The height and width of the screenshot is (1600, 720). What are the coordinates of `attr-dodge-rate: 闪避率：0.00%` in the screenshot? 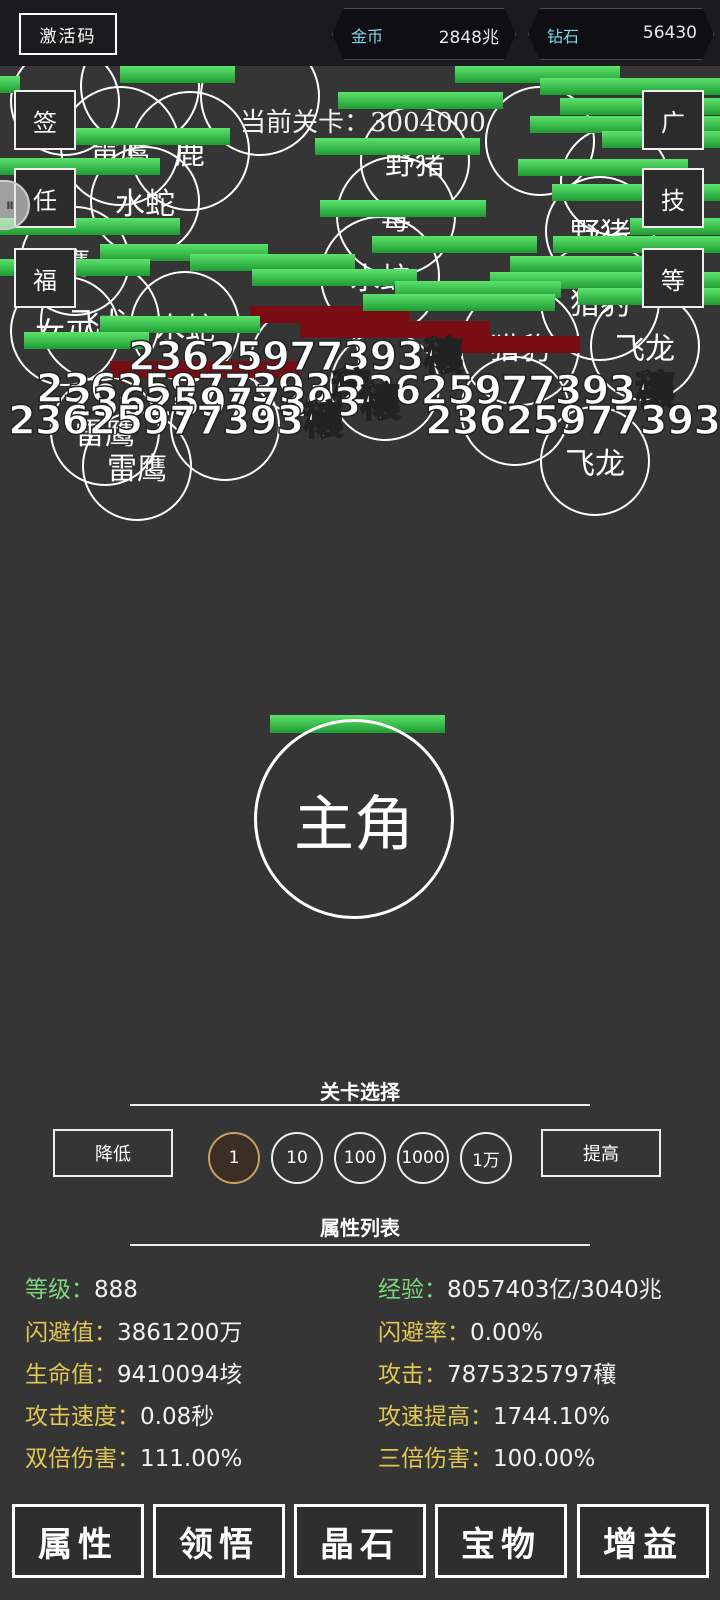 It's located at (461, 1333).